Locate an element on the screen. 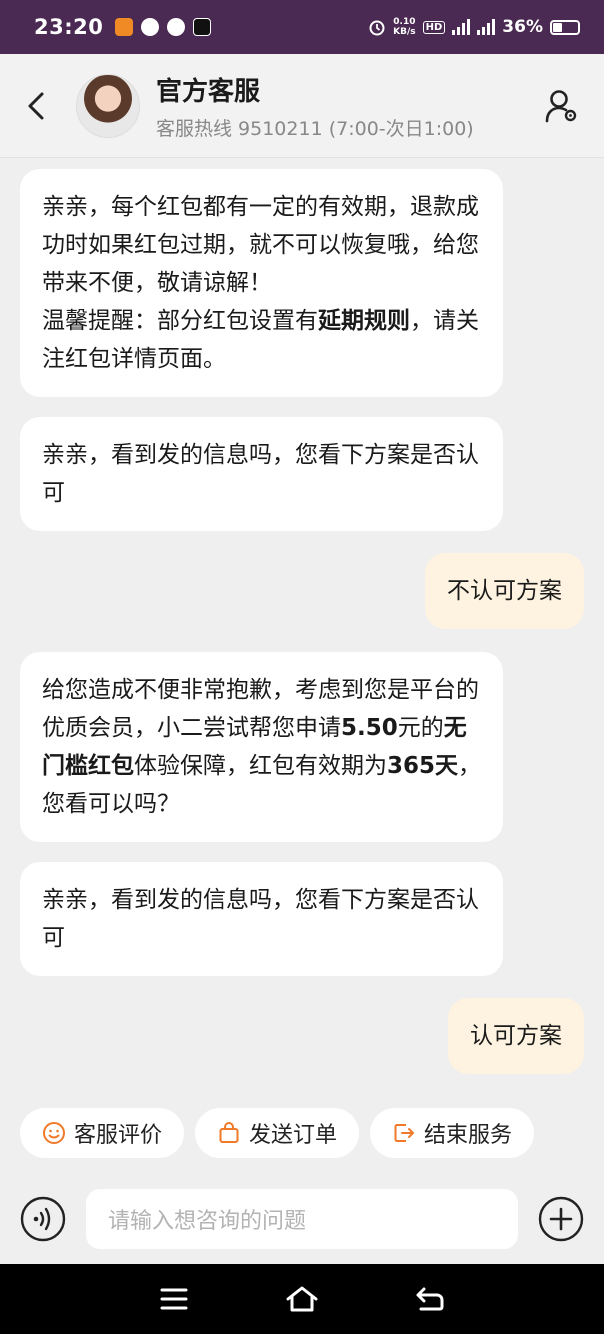 The height and width of the screenshot is (1334, 604). message-input: 请输入想咨询的问题 is located at coordinates (302, 1219).